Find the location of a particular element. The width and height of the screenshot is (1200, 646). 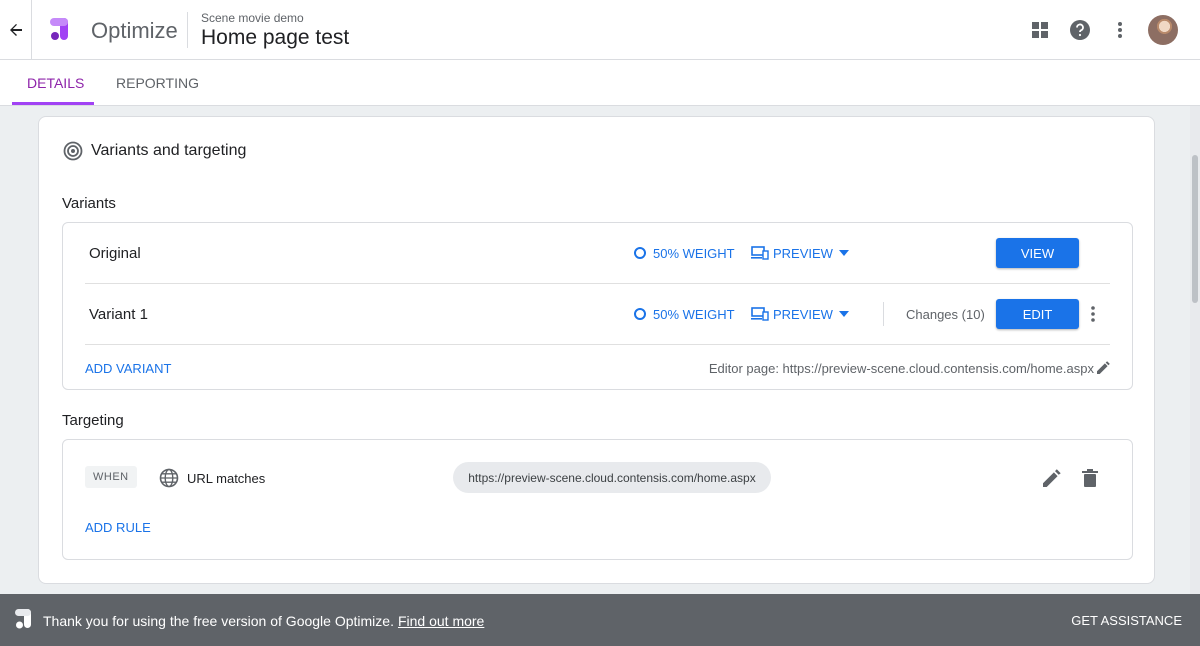

section-header: Variants and targeting is located at coordinates (154, 151).